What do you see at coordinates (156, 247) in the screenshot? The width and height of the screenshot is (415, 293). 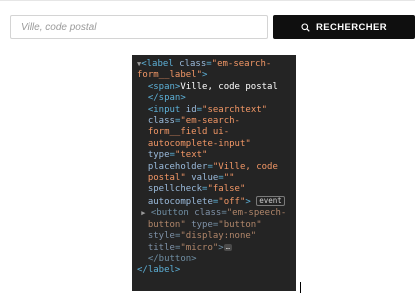 I see `code-token: title` at bounding box center [156, 247].